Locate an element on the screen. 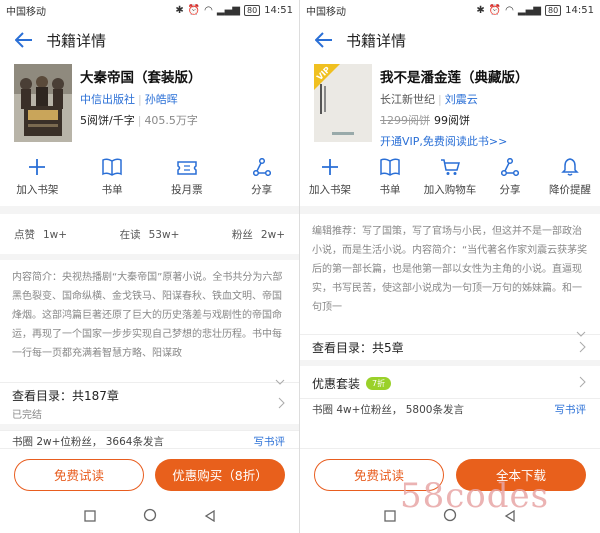 This screenshot has height=533, width=600. publisher: 长江新世纪 is located at coordinates (407, 99).